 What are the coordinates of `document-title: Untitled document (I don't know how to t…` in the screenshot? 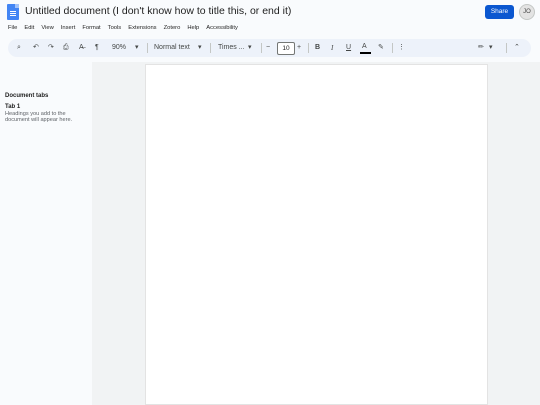 It's located at (158, 11).